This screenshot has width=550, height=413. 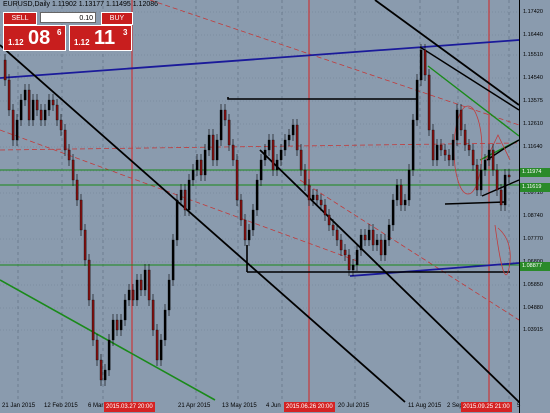 I want to click on price-tick-label: 1.04880, so click(x=533, y=308).